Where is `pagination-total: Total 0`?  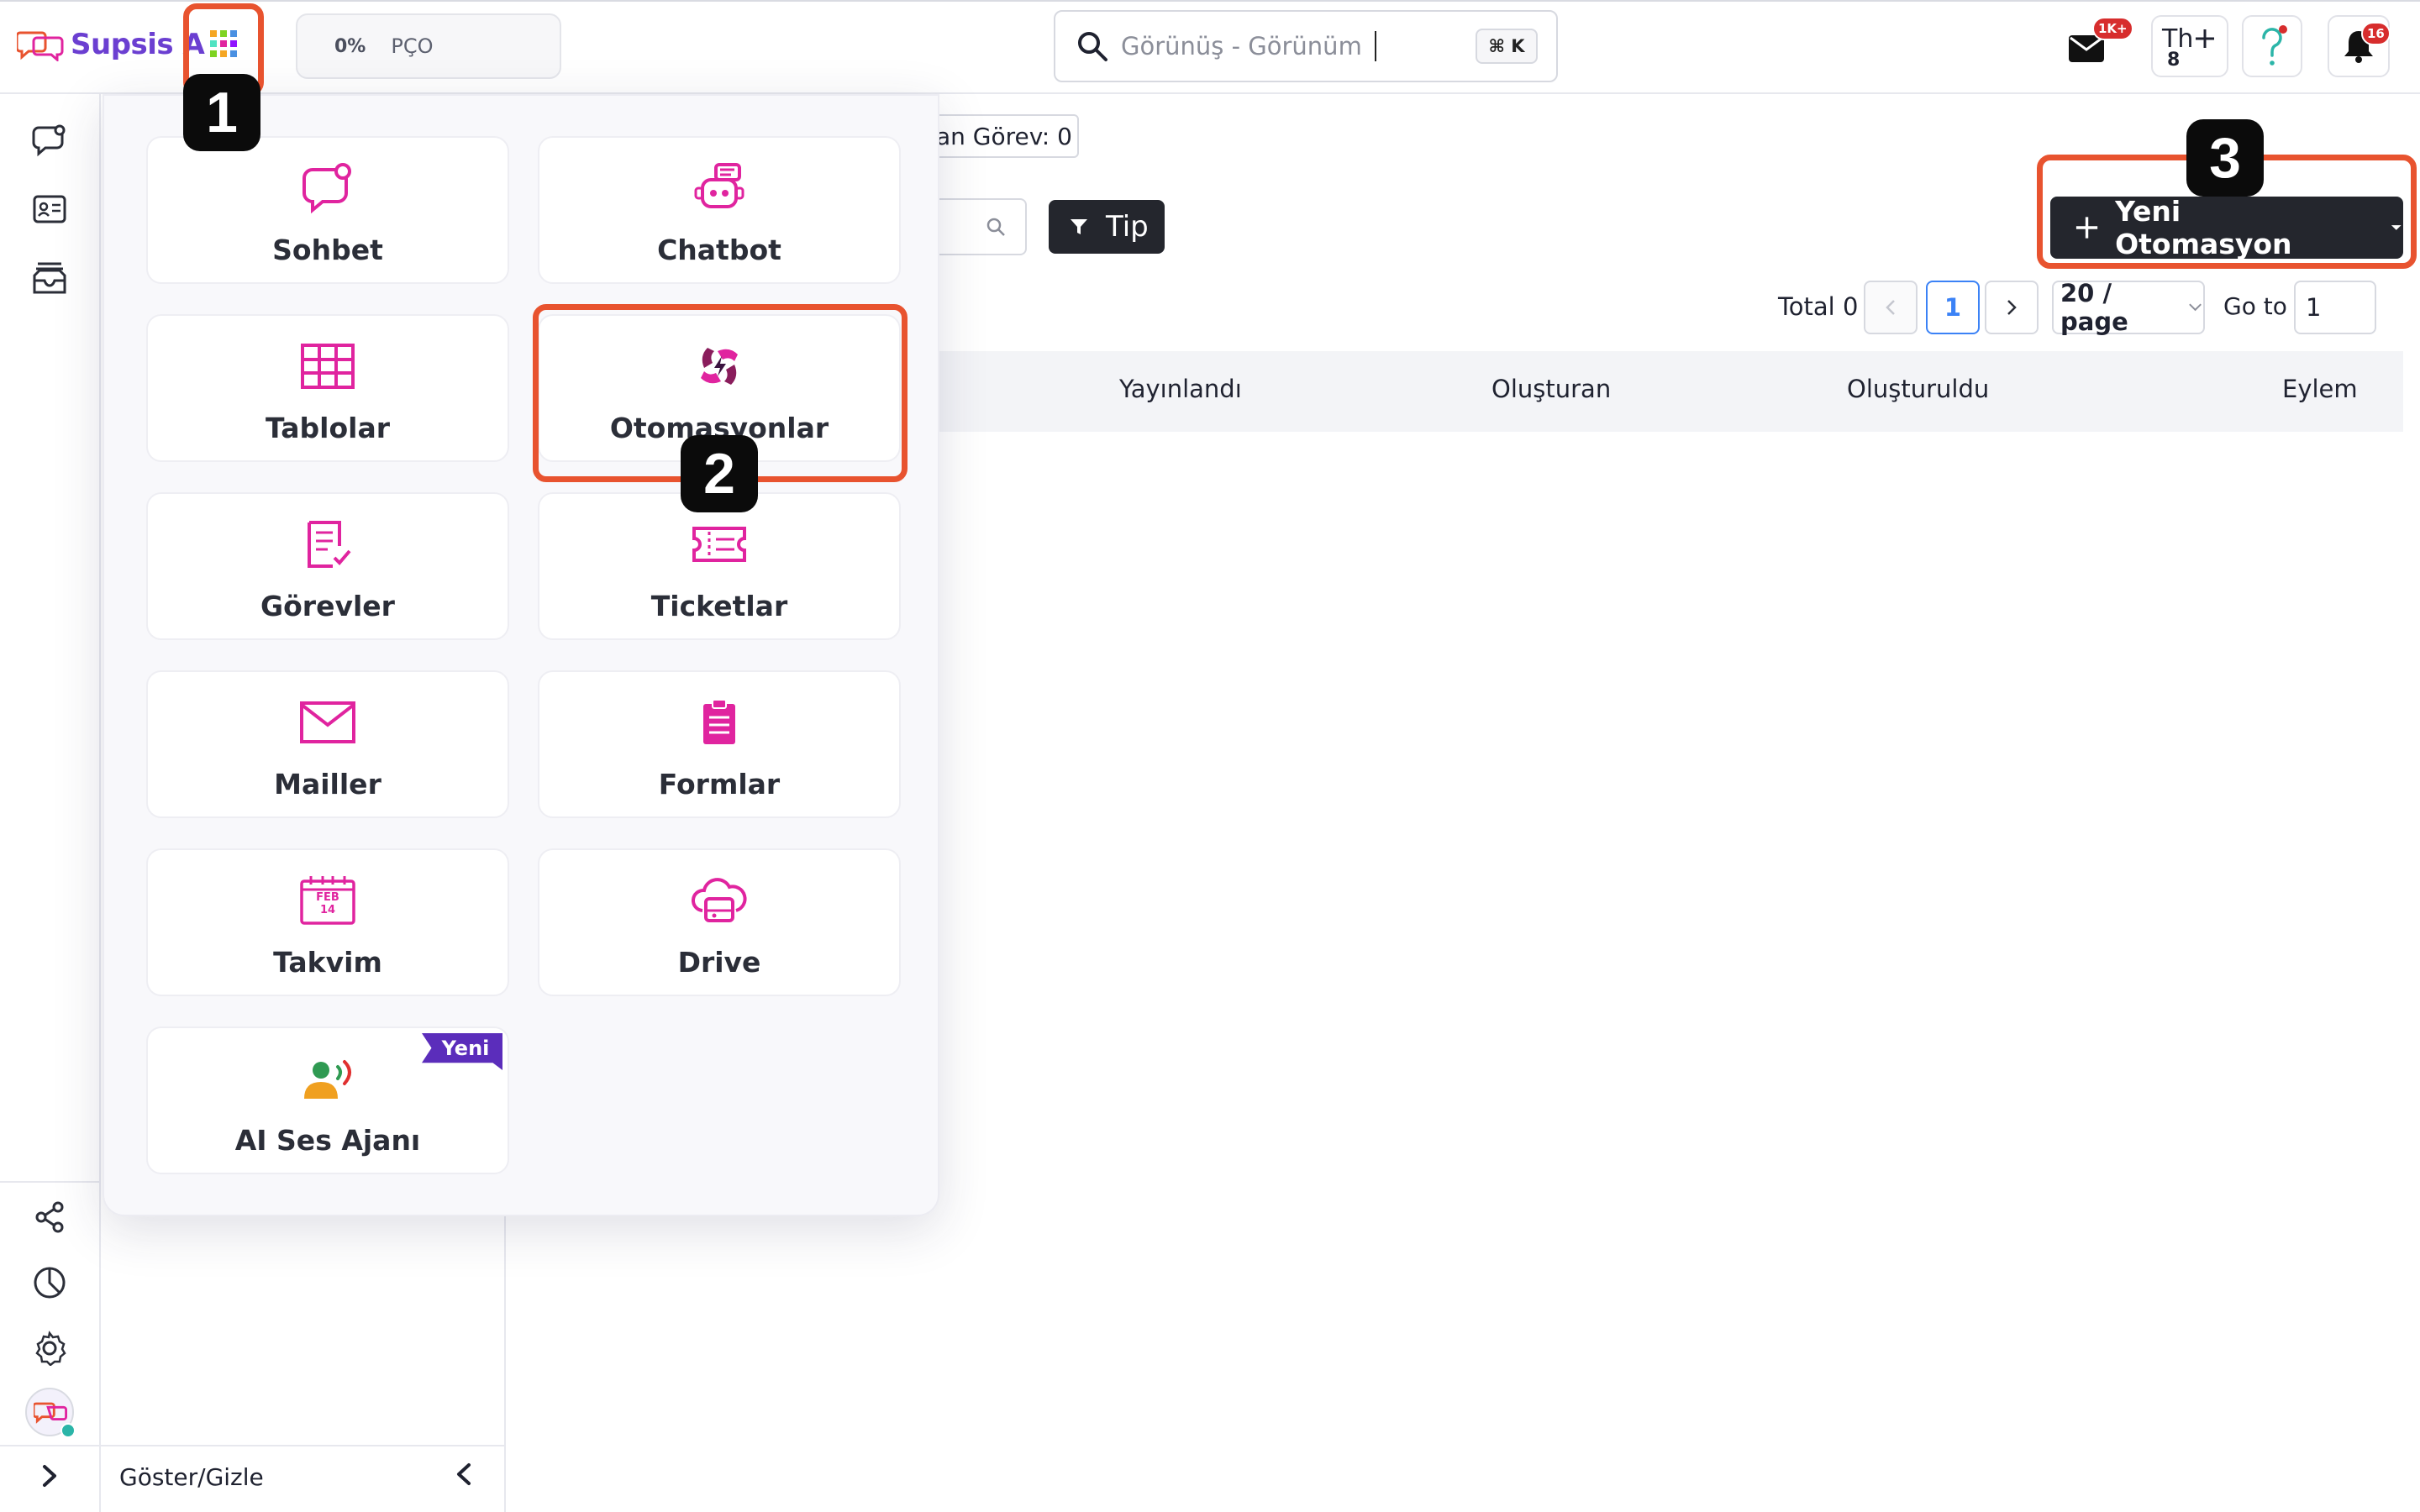 pagination-total: Total 0 is located at coordinates (1818, 306).